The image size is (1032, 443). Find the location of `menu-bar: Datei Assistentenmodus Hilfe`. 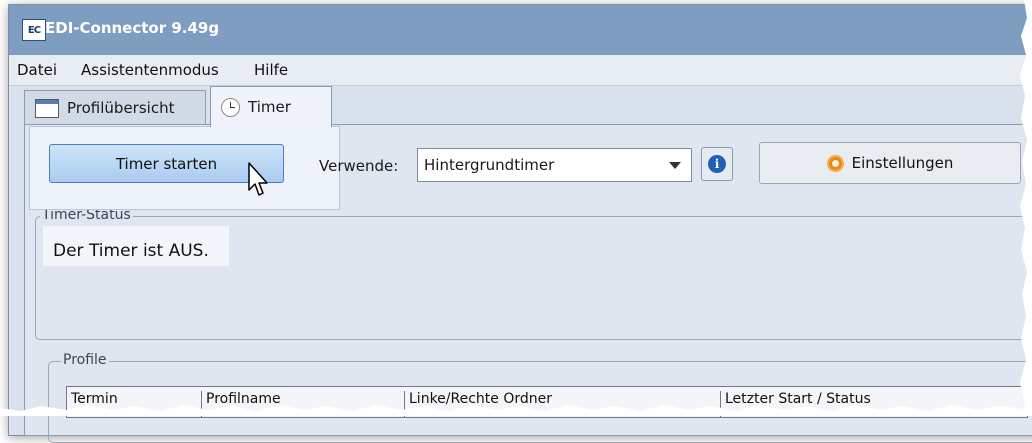

menu-bar: Datei Assistentenmodus Hilfe is located at coordinates (520, 70).